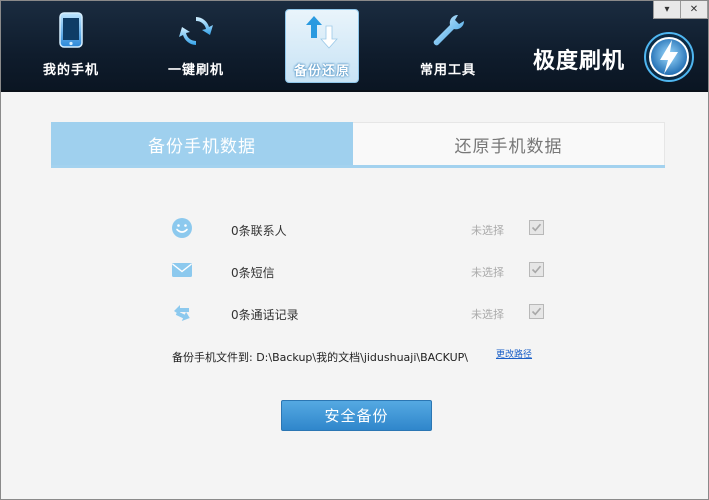 The width and height of the screenshot is (709, 500). Describe the element at coordinates (322, 32) in the screenshot. I see `backup-restore-icon` at that location.